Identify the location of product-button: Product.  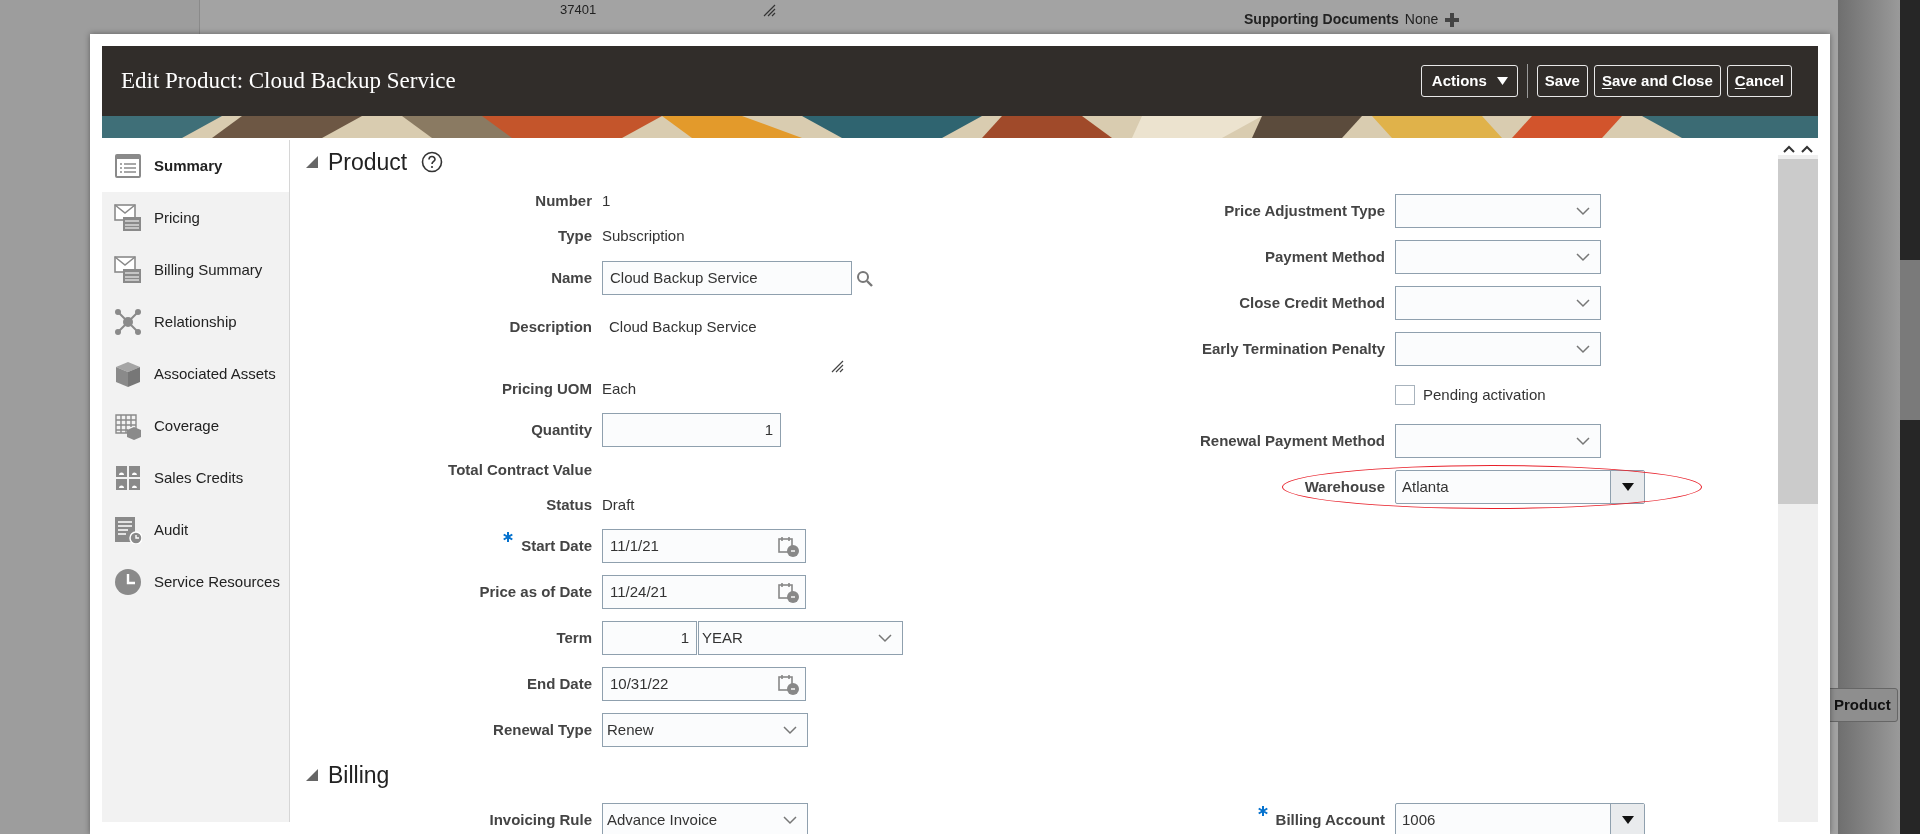
(1862, 705).